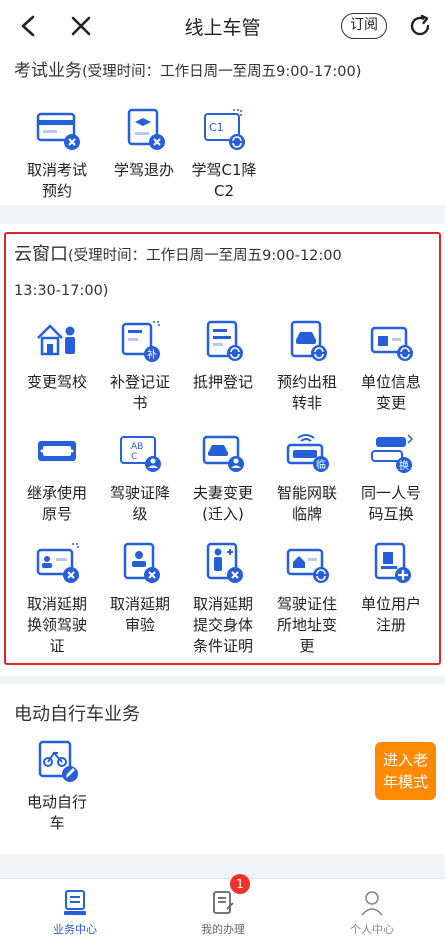 This screenshot has width=445, height=937. Describe the element at coordinates (306, 625) in the screenshot. I see `cloud-item-label: 驾驶证住所地址变更` at that location.